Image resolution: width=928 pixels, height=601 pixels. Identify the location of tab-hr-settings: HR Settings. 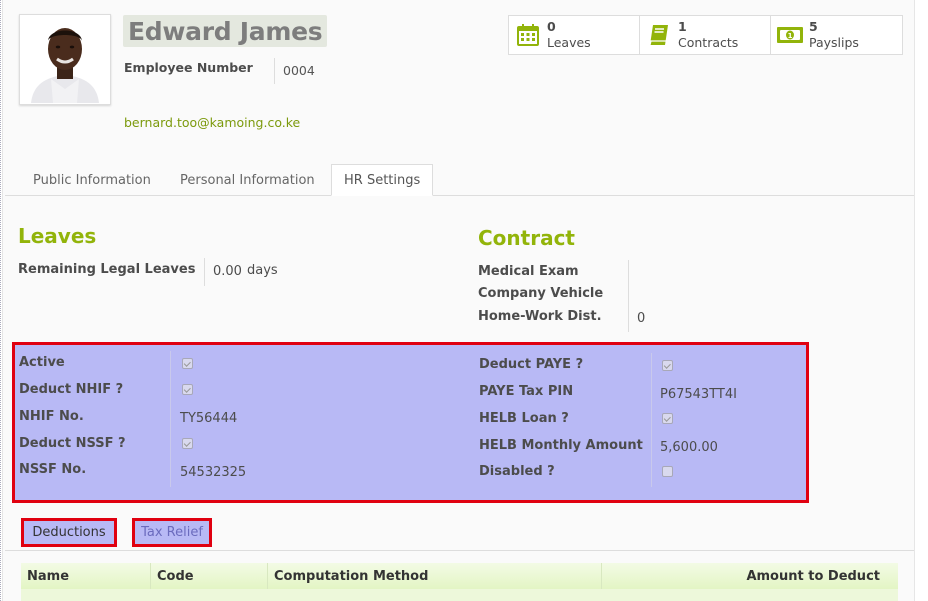
(382, 180).